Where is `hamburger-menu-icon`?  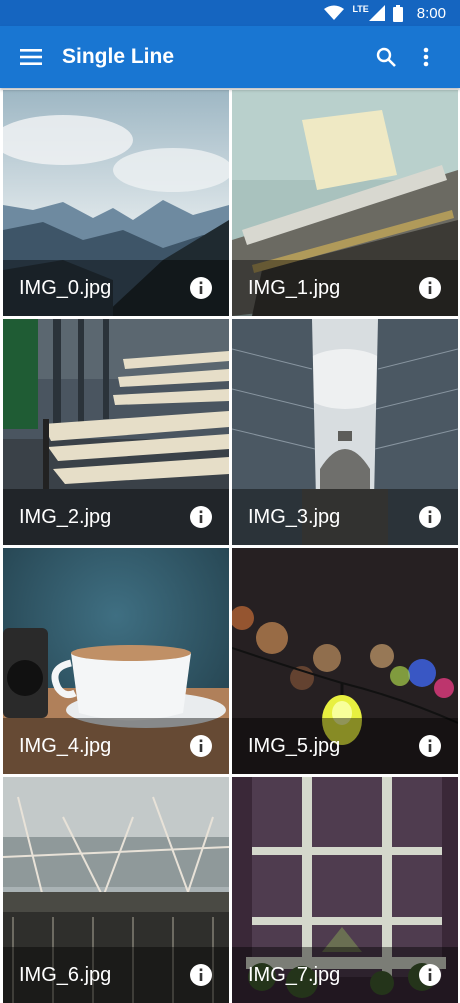
hamburger-menu-icon is located at coordinates (31, 57).